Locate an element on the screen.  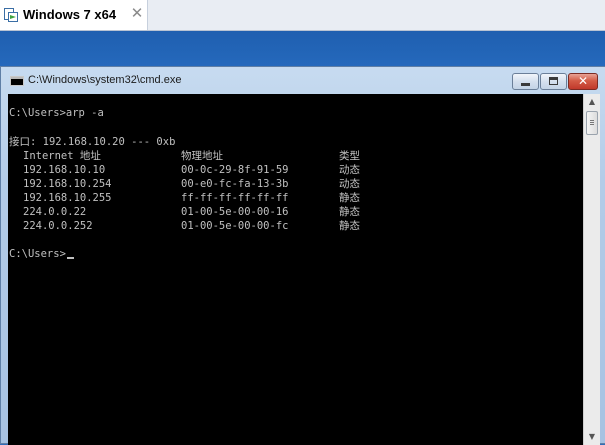
row-mac: 01-00-5e-00-00-fc is located at coordinates (235, 226).